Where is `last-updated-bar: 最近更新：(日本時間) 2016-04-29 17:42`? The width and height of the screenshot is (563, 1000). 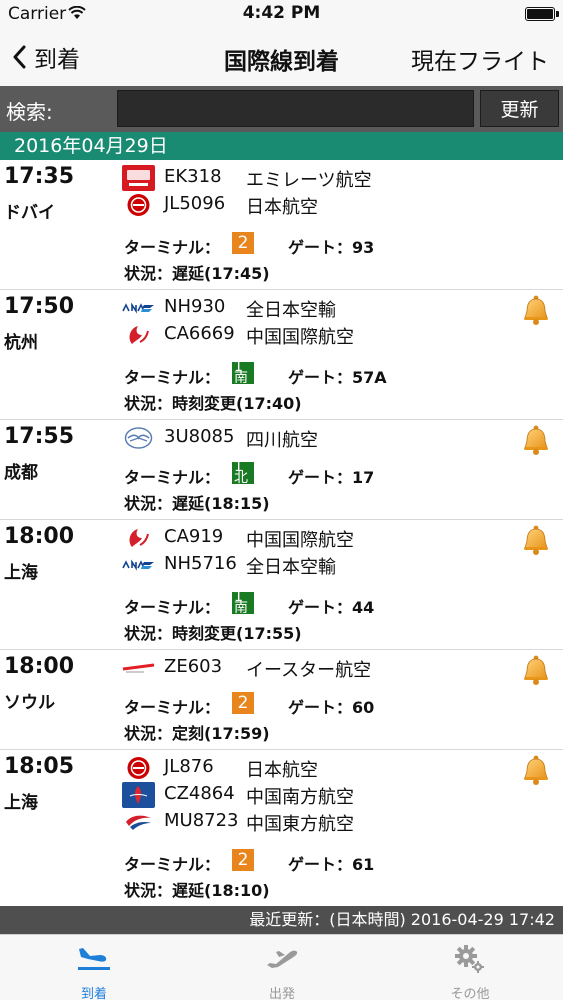
last-updated-bar: 最近更新：(日本時間) 2016-04-29 17:42 is located at coordinates (281, 920).